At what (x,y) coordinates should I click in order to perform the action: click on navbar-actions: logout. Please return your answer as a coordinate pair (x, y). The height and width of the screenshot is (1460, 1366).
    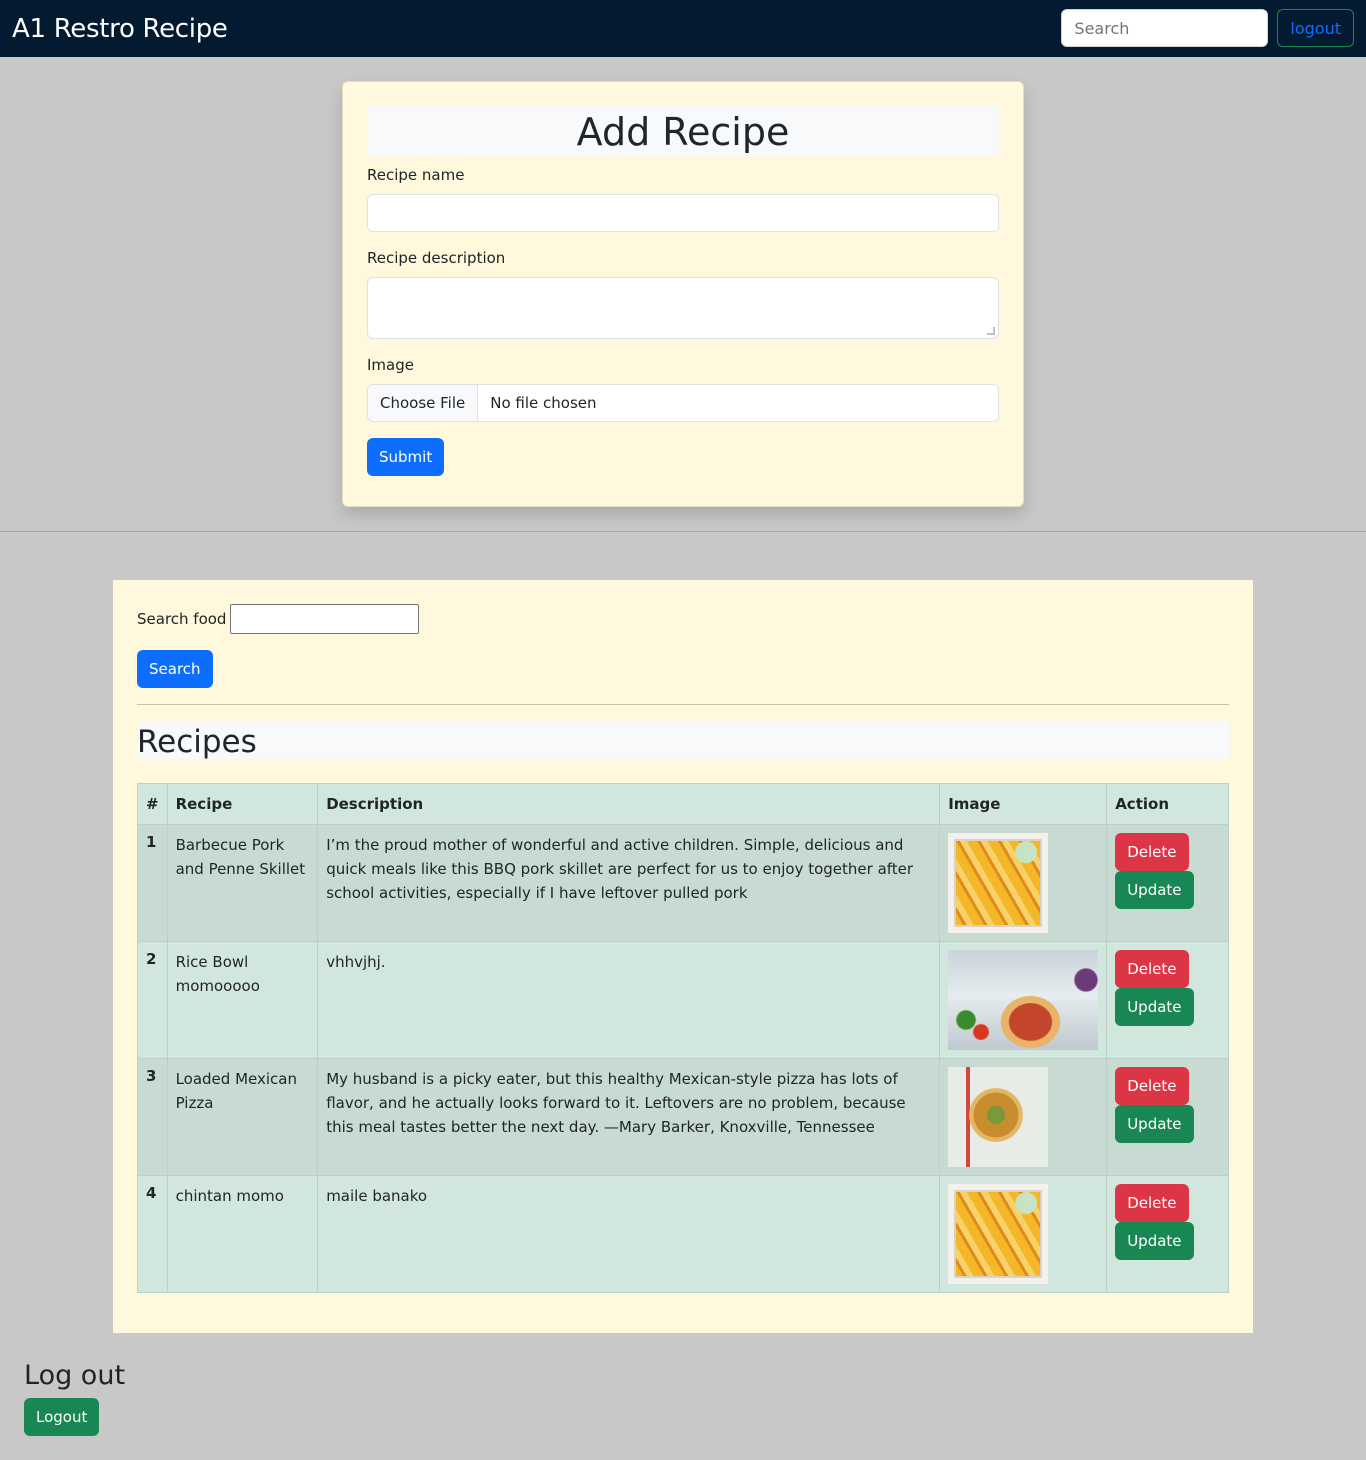
    Looking at the image, I should click on (1207, 28).